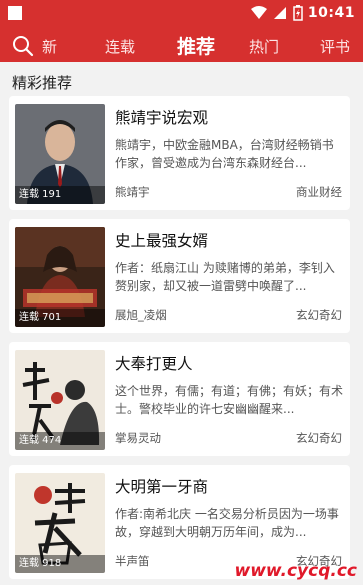 The image size is (363, 585). I want to click on status-icons, so click(277, 13).